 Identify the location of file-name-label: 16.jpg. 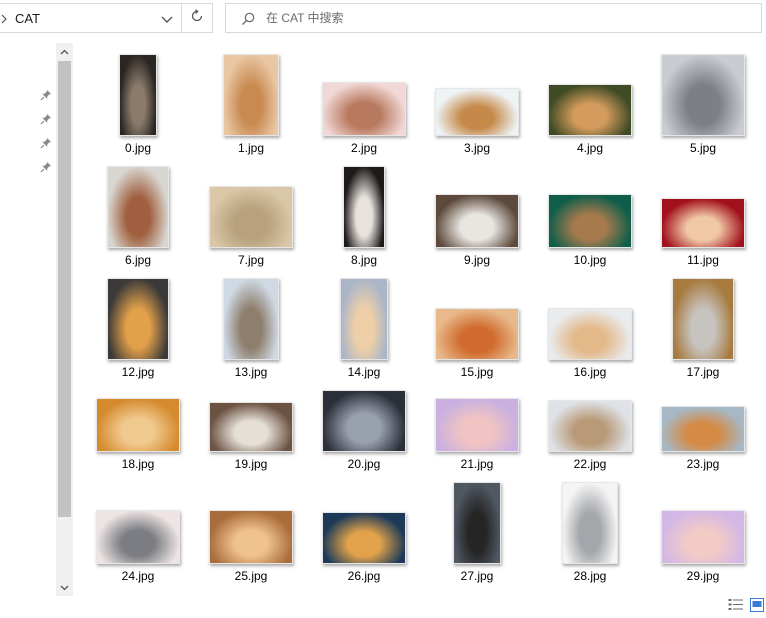
(590, 372).